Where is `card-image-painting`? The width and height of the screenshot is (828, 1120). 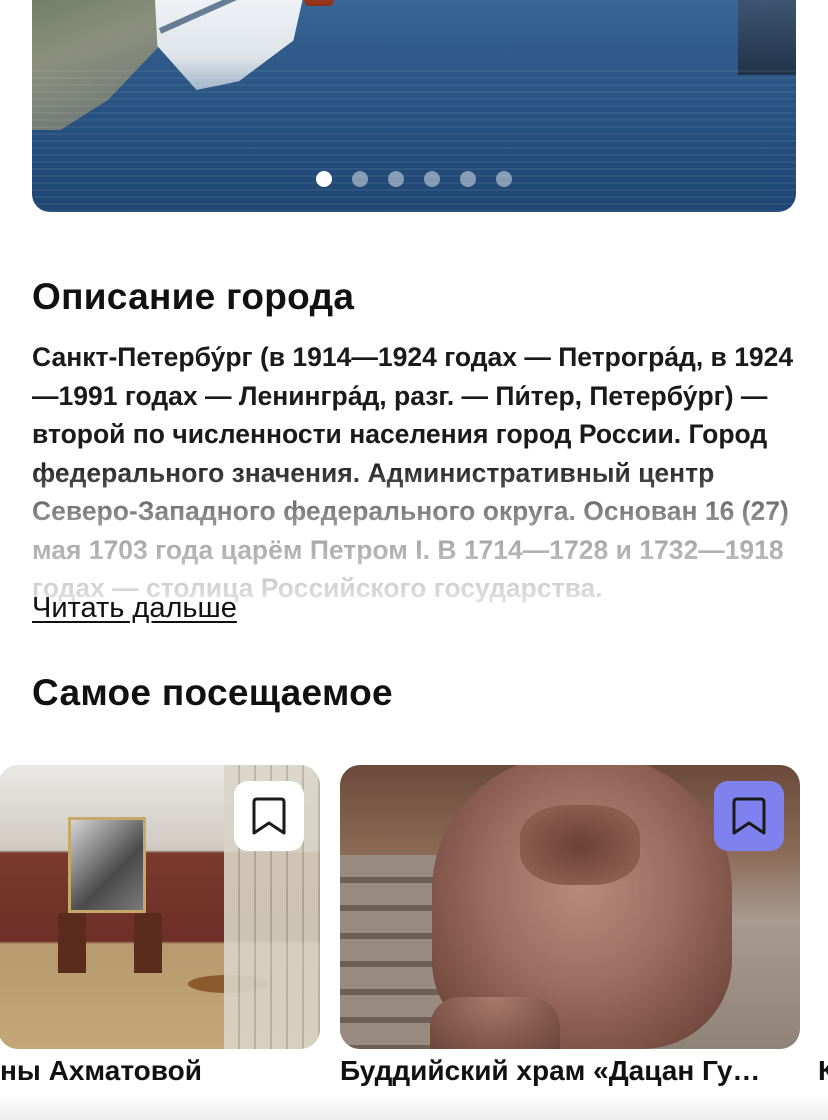 card-image-painting is located at coordinates (107, 865).